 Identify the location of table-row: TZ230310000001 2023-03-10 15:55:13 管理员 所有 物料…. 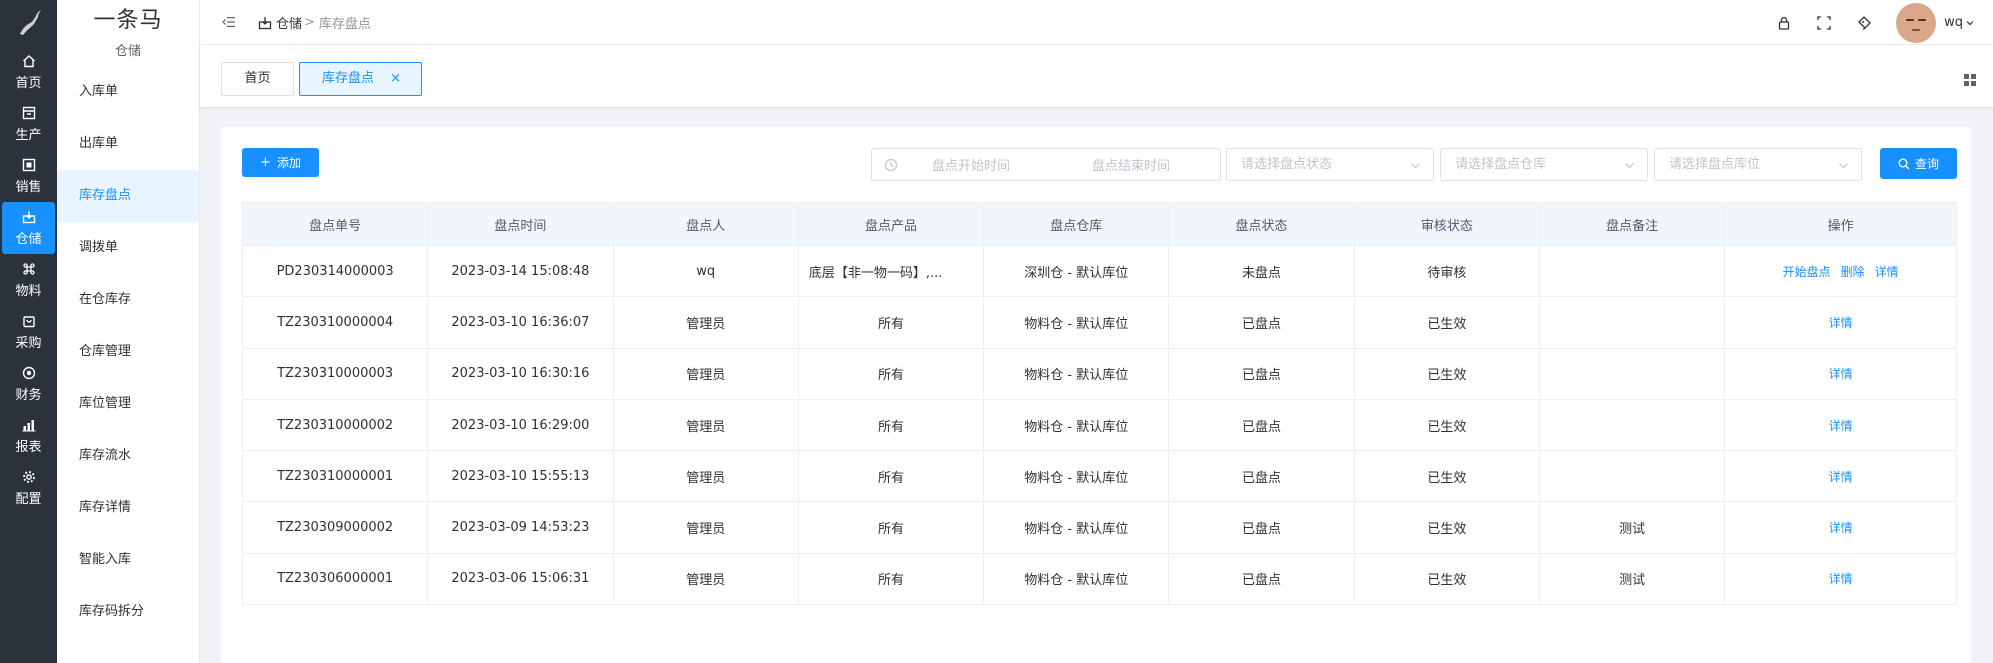
(1099, 477).